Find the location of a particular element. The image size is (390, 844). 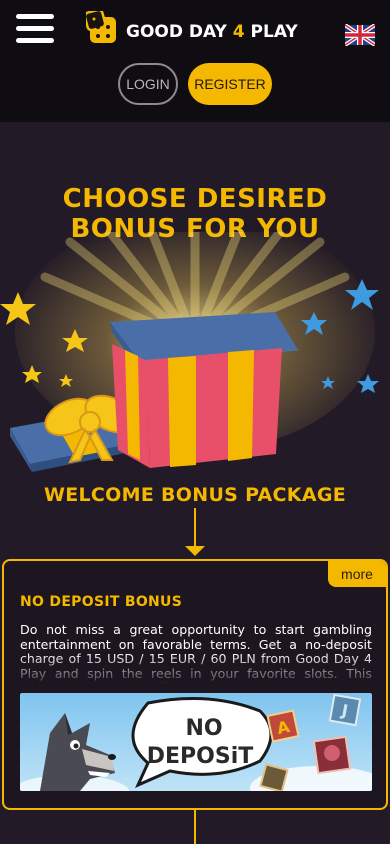

logo-text: GOOD DAY 4 PLAY is located at coordinates (212, 32).